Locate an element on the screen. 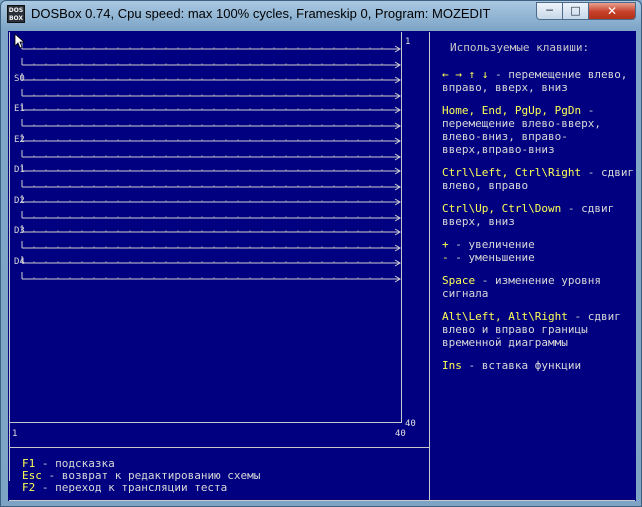  help-entry: - - уменьшение is located at coordinates (539, 257).